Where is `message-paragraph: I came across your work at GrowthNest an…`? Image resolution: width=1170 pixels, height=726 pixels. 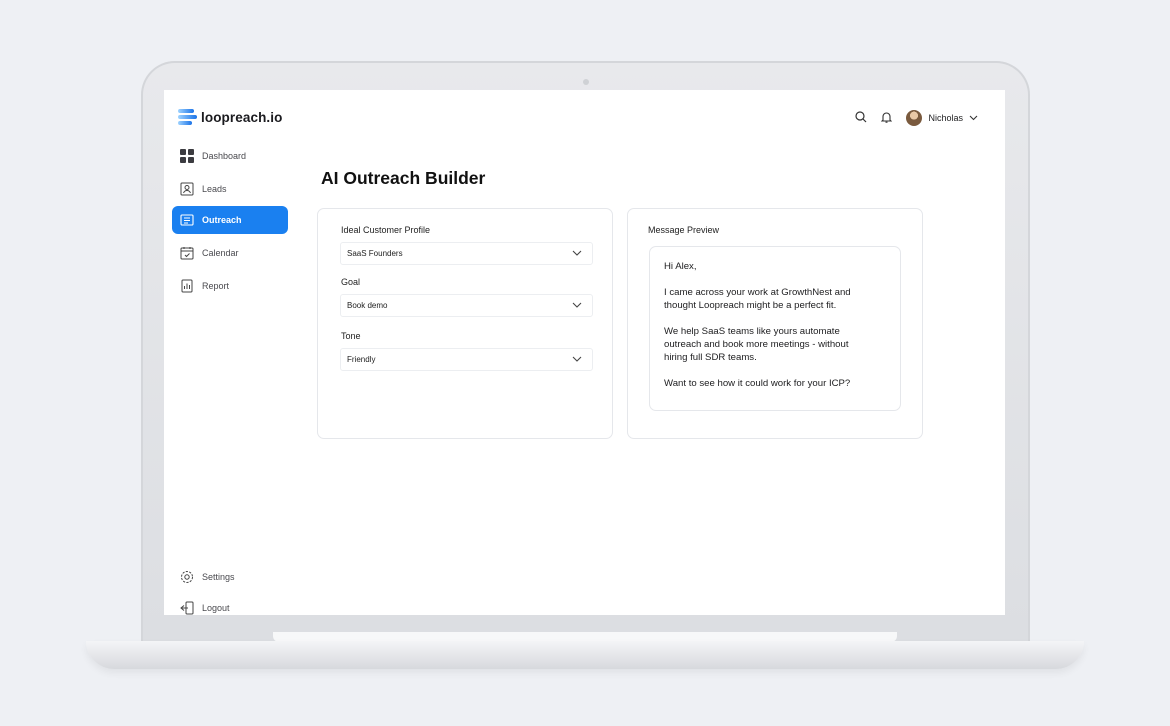
message-paragraph: I came across your work at GrowthNest an… is located at coordinates (757, 299).